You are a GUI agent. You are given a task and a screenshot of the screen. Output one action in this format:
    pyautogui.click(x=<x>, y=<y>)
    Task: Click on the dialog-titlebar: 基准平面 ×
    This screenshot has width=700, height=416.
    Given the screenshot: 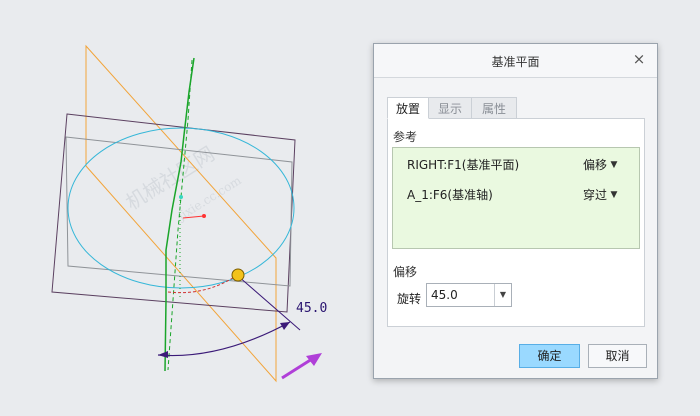 What is the action you would take?
    pyautogui.click(x=515, y=61)
    